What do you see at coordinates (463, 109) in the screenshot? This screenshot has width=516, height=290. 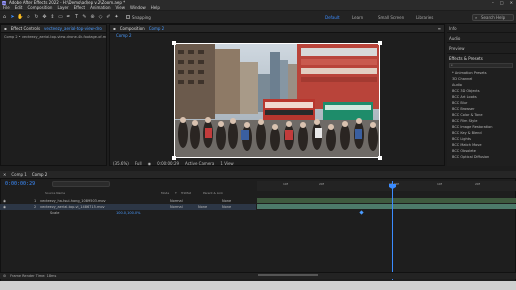 I see `effect-category: BCC Browser` at bounding box center [463, 109].